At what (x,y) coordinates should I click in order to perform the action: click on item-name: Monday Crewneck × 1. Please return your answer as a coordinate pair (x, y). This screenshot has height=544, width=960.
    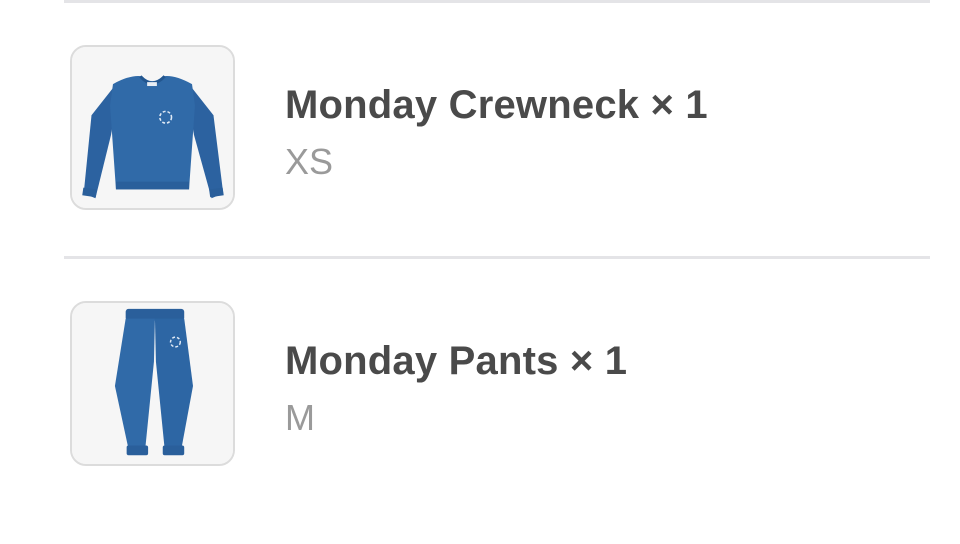
    Looking at the image, I should click on (496, 105).